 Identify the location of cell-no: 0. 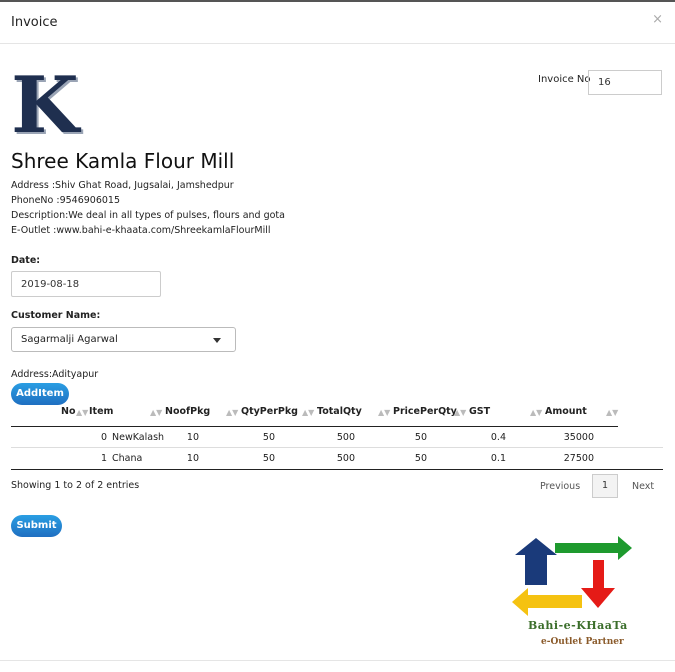
(103, 437).